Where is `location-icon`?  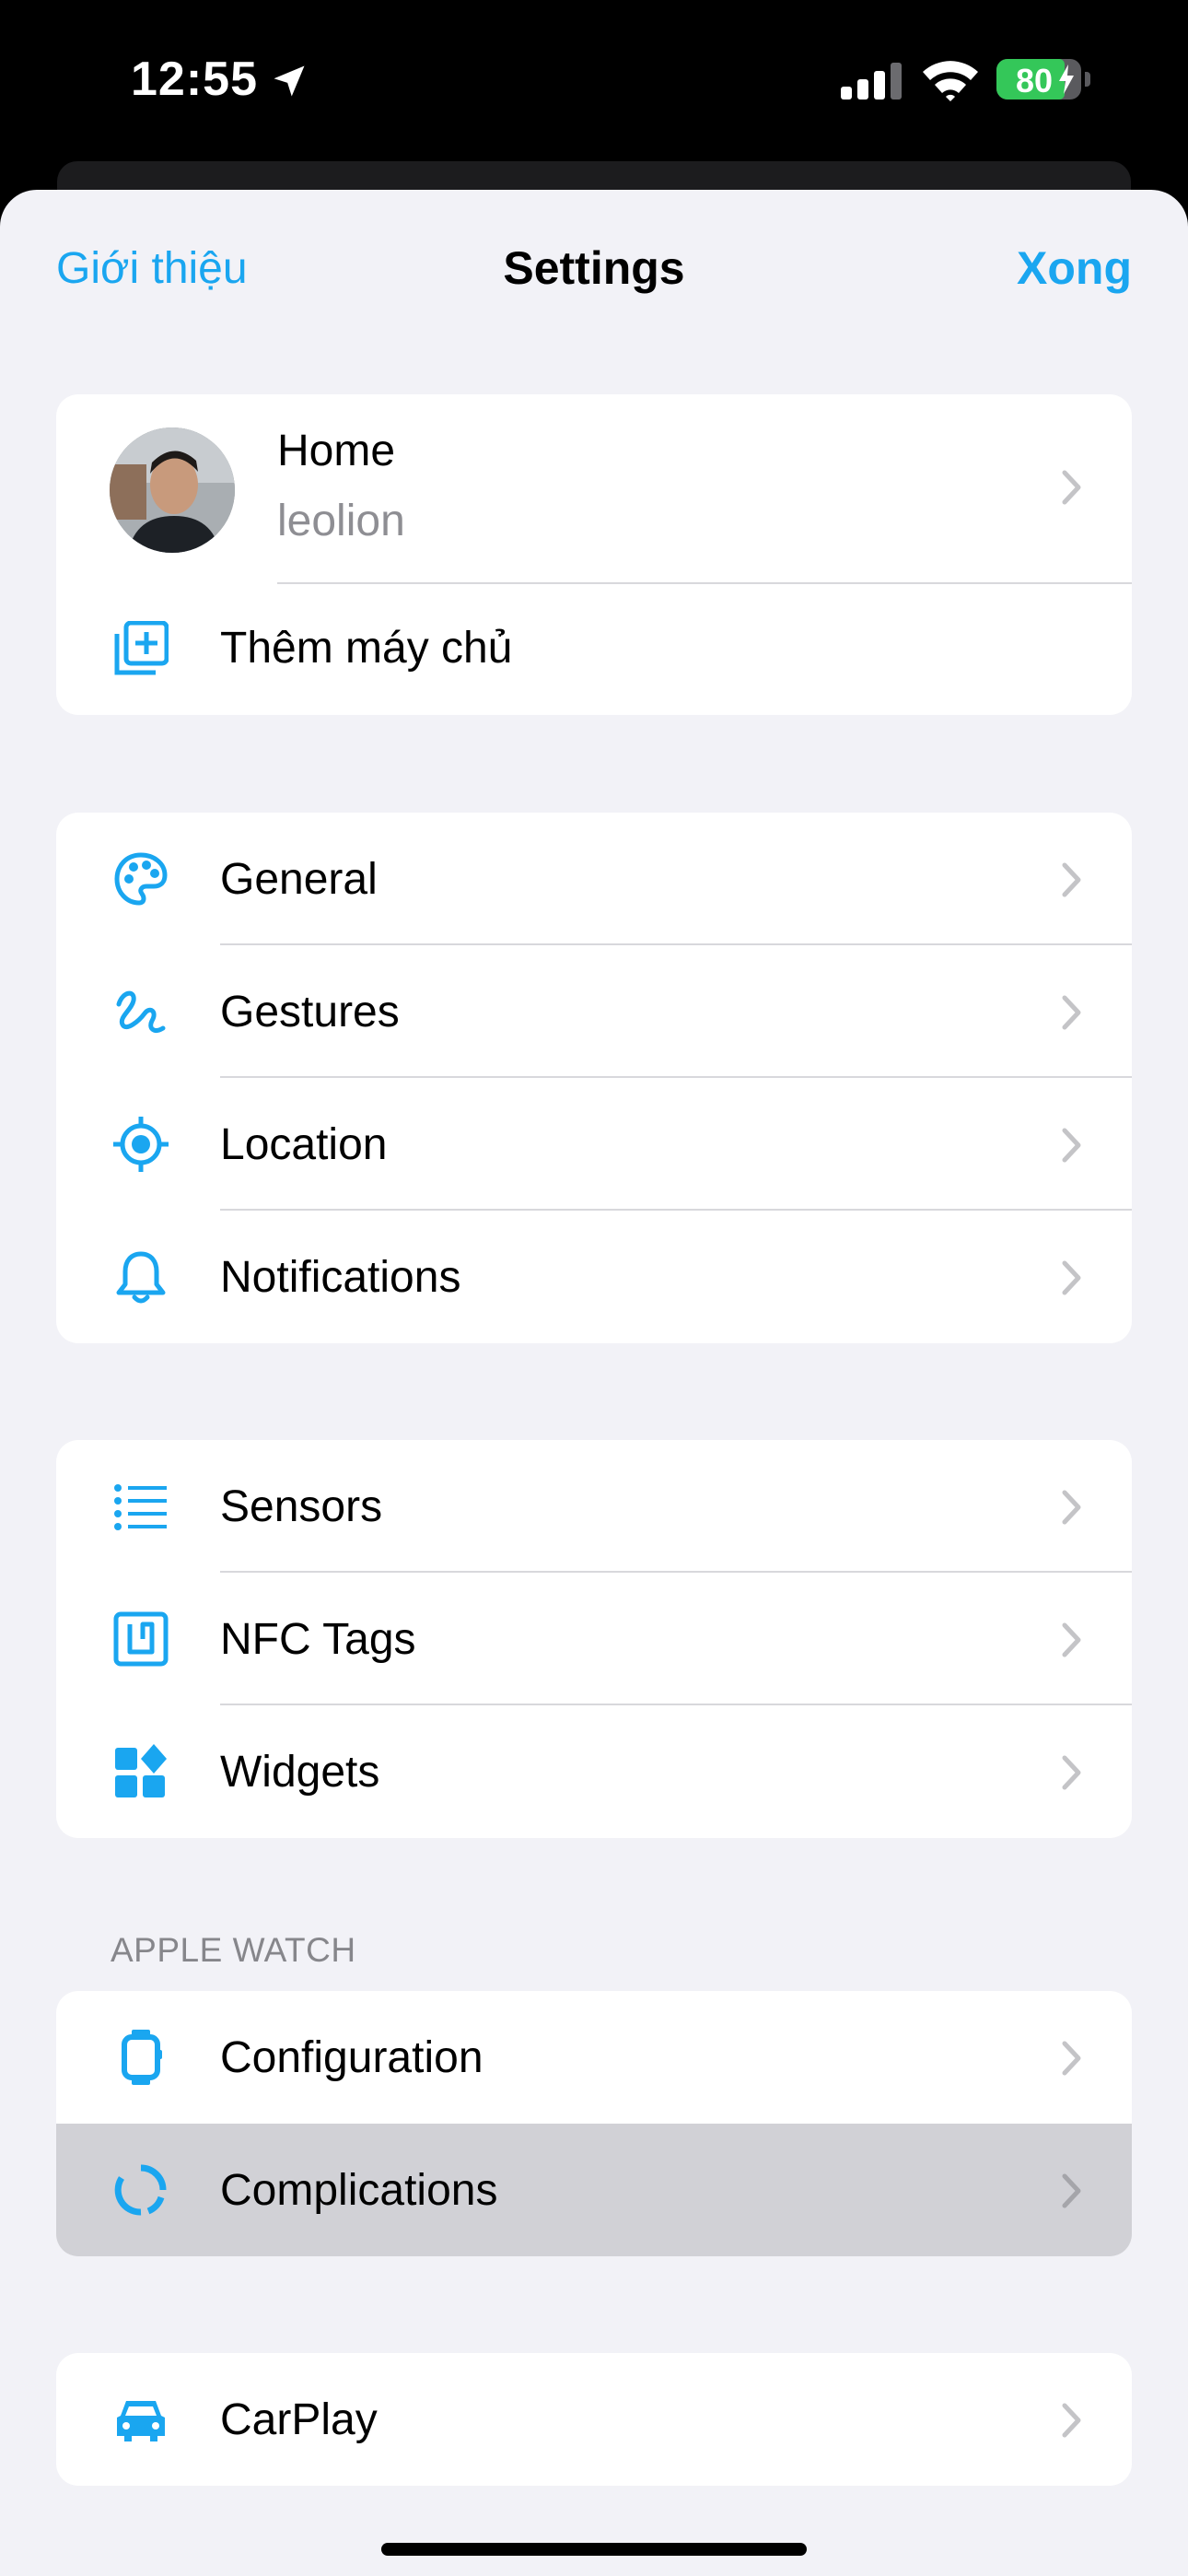 location-icon is located at coordinates (141, 1144).